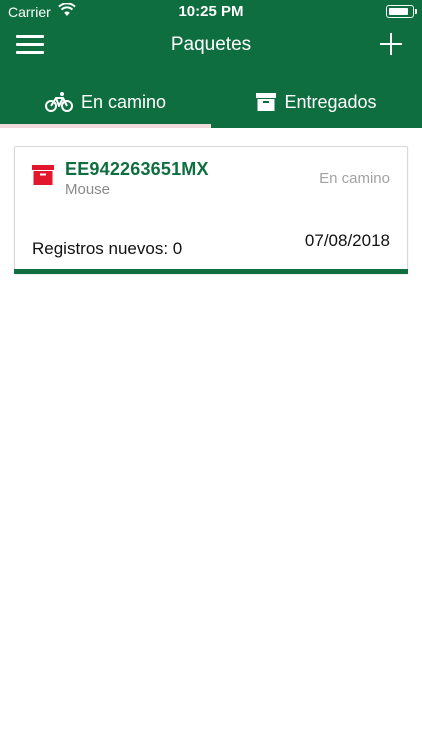  Describe the element at coordinates (347, 240) in the screenshot. I see `package-date: 07/08/2018` at that location.